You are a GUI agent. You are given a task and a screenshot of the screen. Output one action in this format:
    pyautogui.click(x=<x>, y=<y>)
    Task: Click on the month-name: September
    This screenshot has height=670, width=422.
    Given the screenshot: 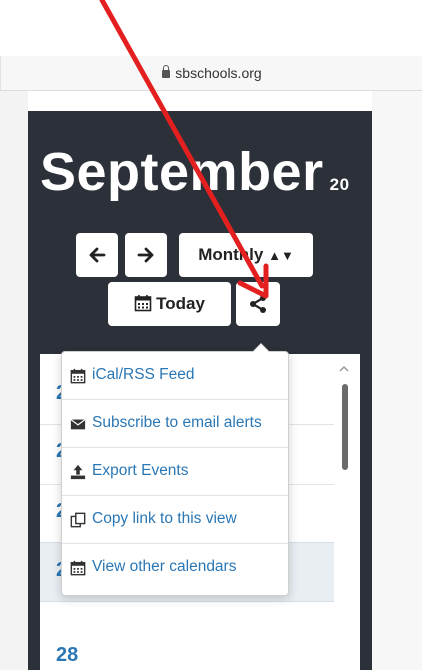 What is the action you would take?
    pyautogui.click(x=182, y=172)
    